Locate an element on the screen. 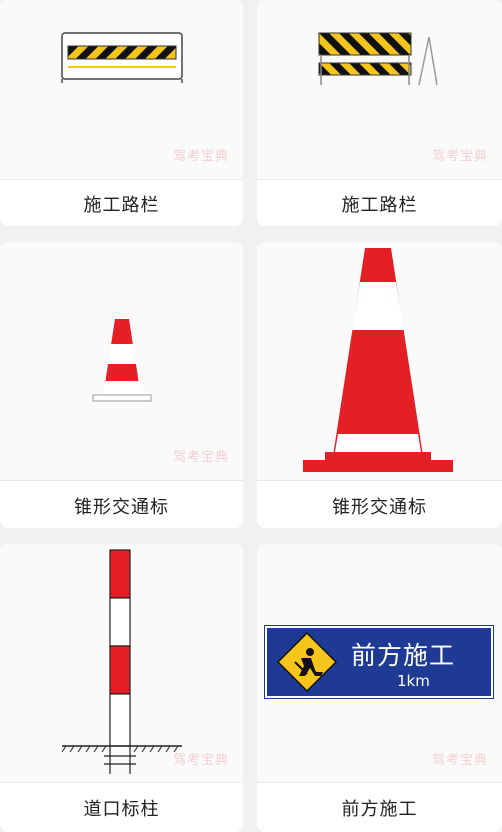 The width and height of the screenshot is (502, 832). sign-card-construction-barrier-2: 驾考宝典 施工路栏 is located at coordinates (379, 113).